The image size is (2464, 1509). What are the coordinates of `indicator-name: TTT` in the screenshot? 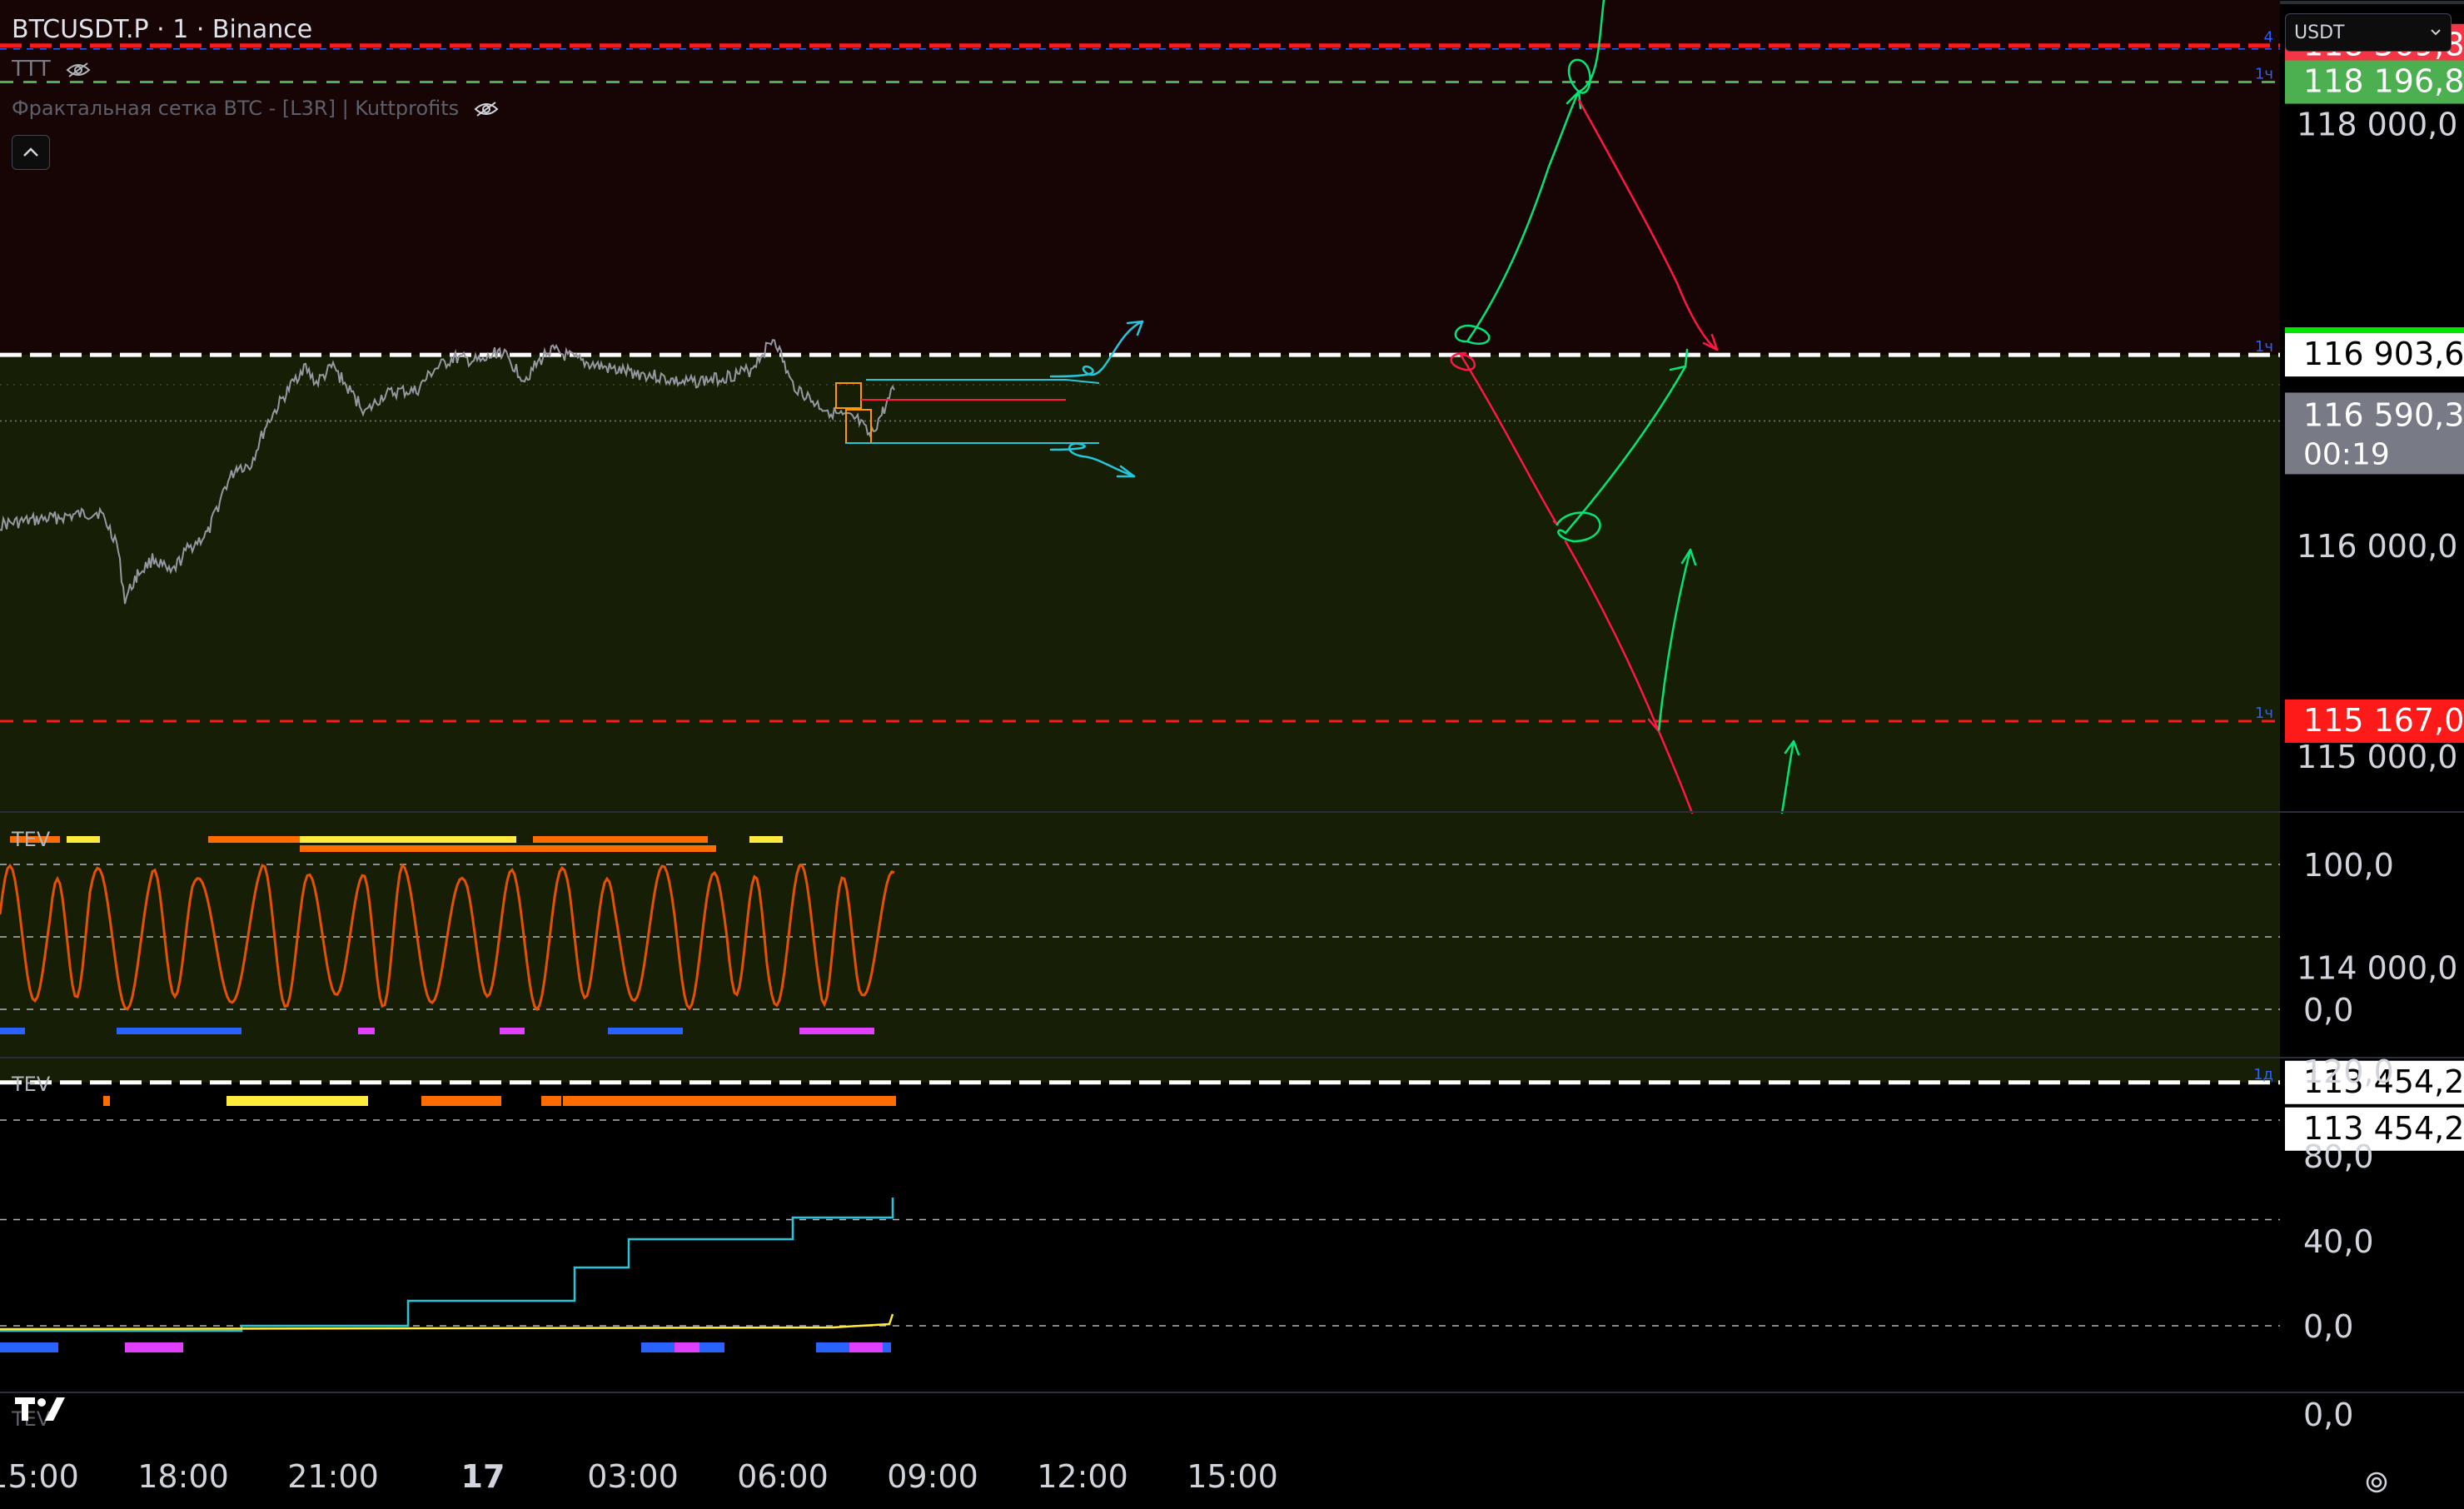 It's located at (31, 69).